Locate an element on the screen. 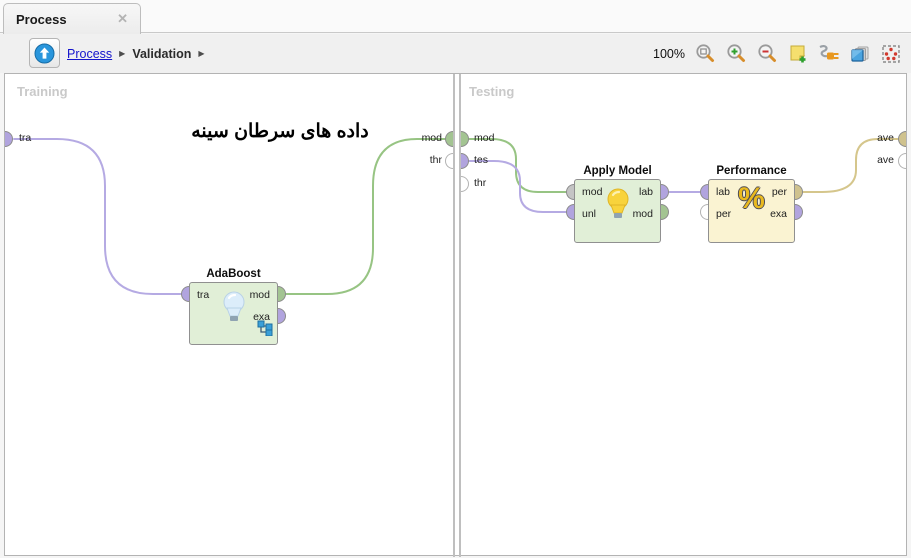  port-training-sink-mod is located at coordinates (449, 139).